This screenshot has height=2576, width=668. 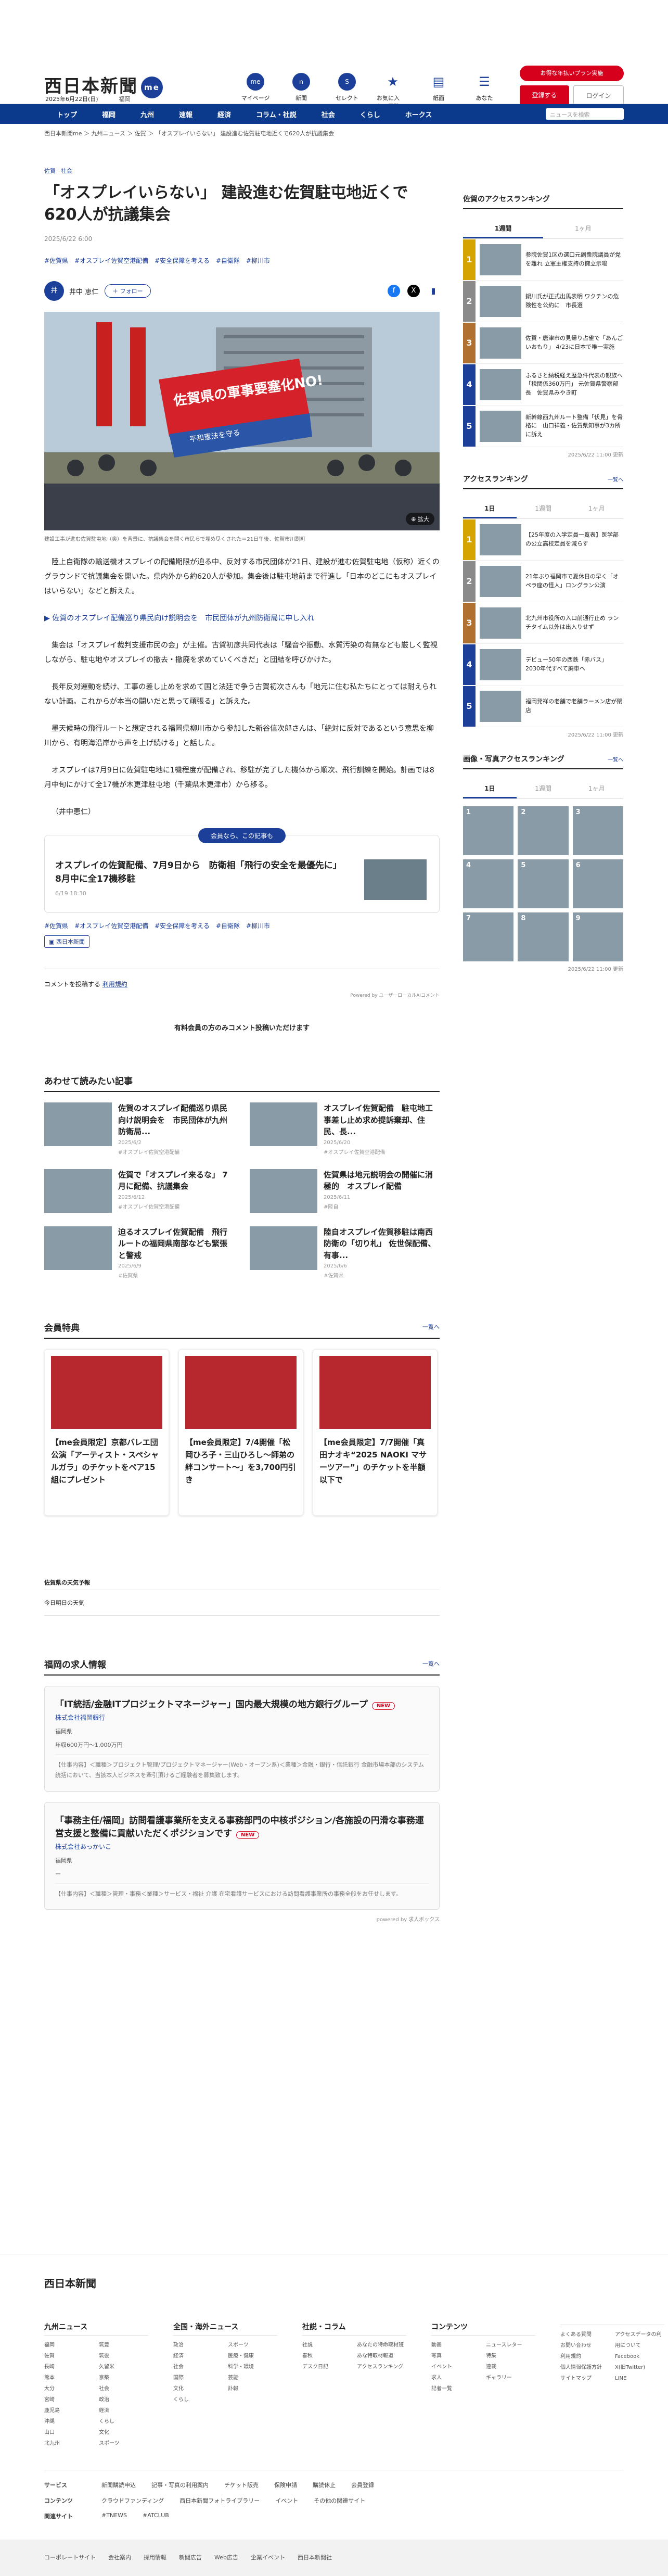 I want to click on publisher-badge: ▣ 西日本新聞, so click(x=66, y=941).